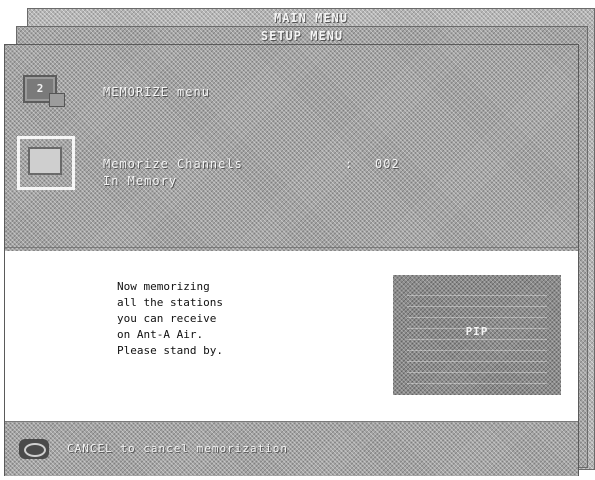 The height and width of the screenshot is (480, 595). What do you see at coordinates (477, 331) in the screenshot?
I see `pip-label: PIP` at bounding box center [477, 331].